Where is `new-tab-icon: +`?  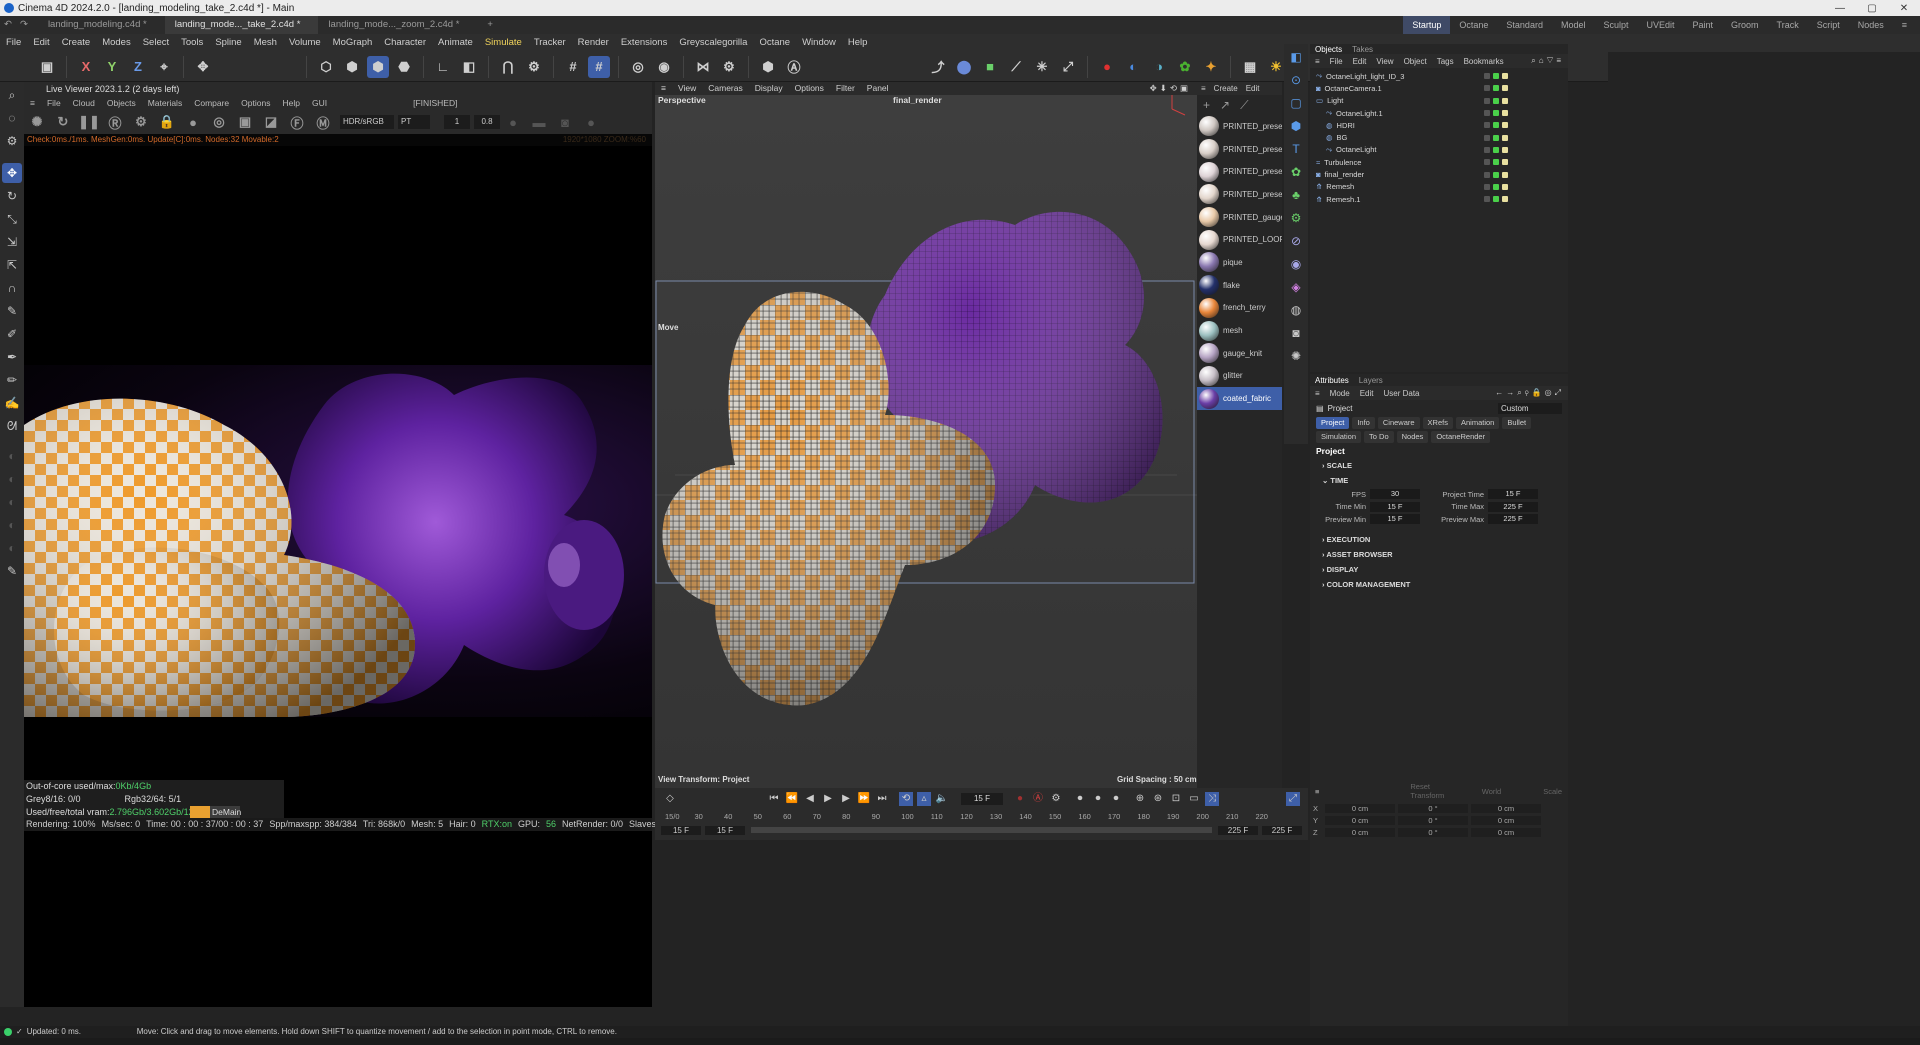 new-tab-icon: + is located at coordinates (494, 25).